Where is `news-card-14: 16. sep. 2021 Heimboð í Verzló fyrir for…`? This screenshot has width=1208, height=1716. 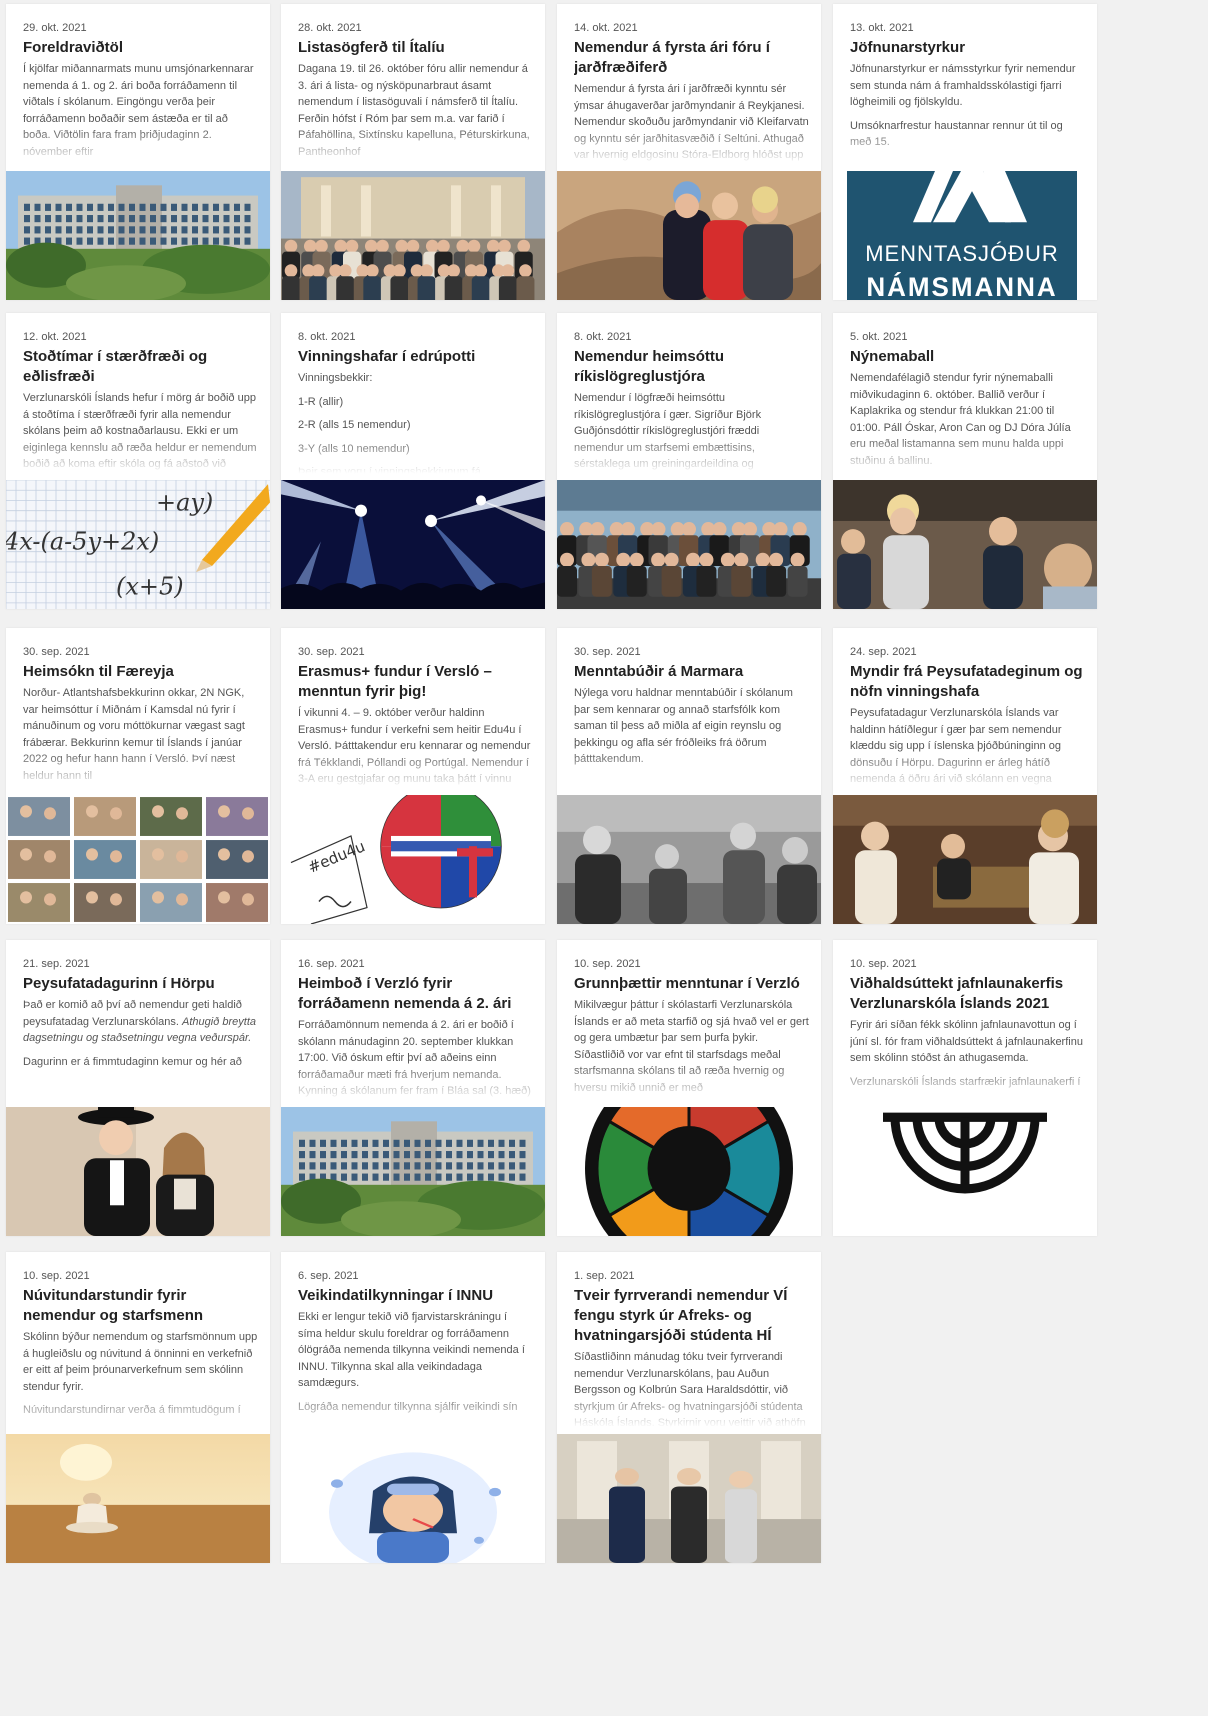 news-card-14: 16. sep. 2021 Heimboð í Verzló fyrir for… is located at coordinates (413, 1088).